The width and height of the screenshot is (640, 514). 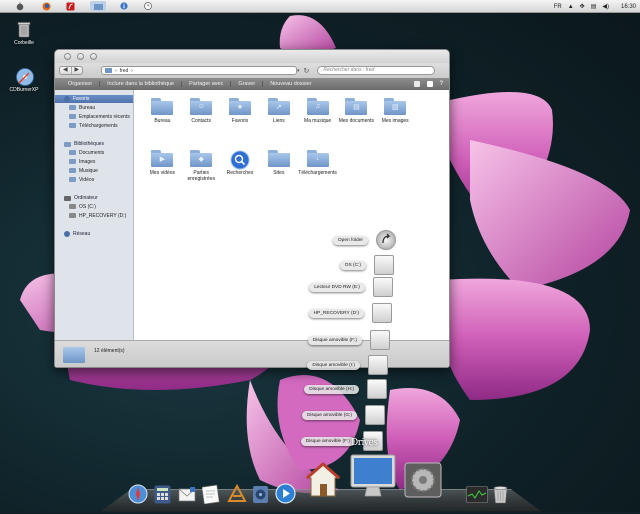 I want to click on sidebar-group-network: Réseau, so click(x=94, y=234).